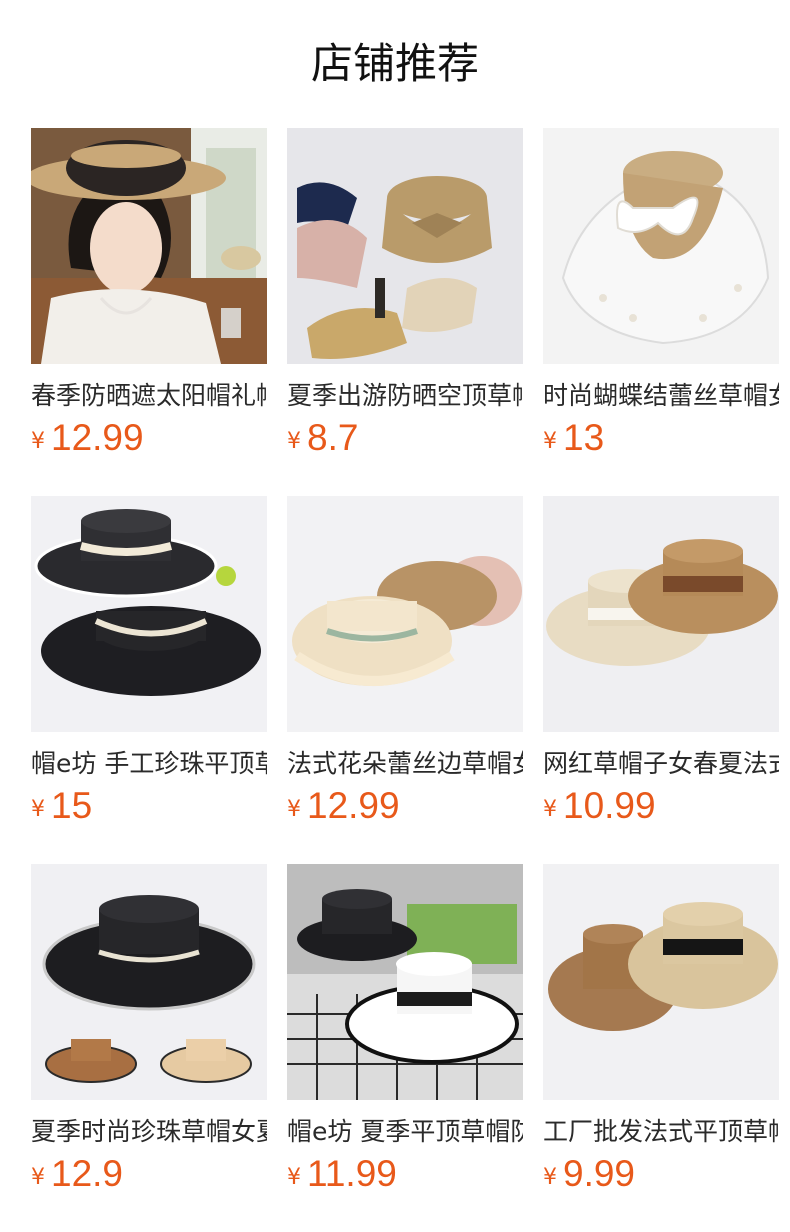 The width and height of the screenshot is (790, 1232). Describe the element at coordinates (149, 764) in the screenshot. I see `product-name: 帽e坊 手工珍珠平顶草帽` at that location.